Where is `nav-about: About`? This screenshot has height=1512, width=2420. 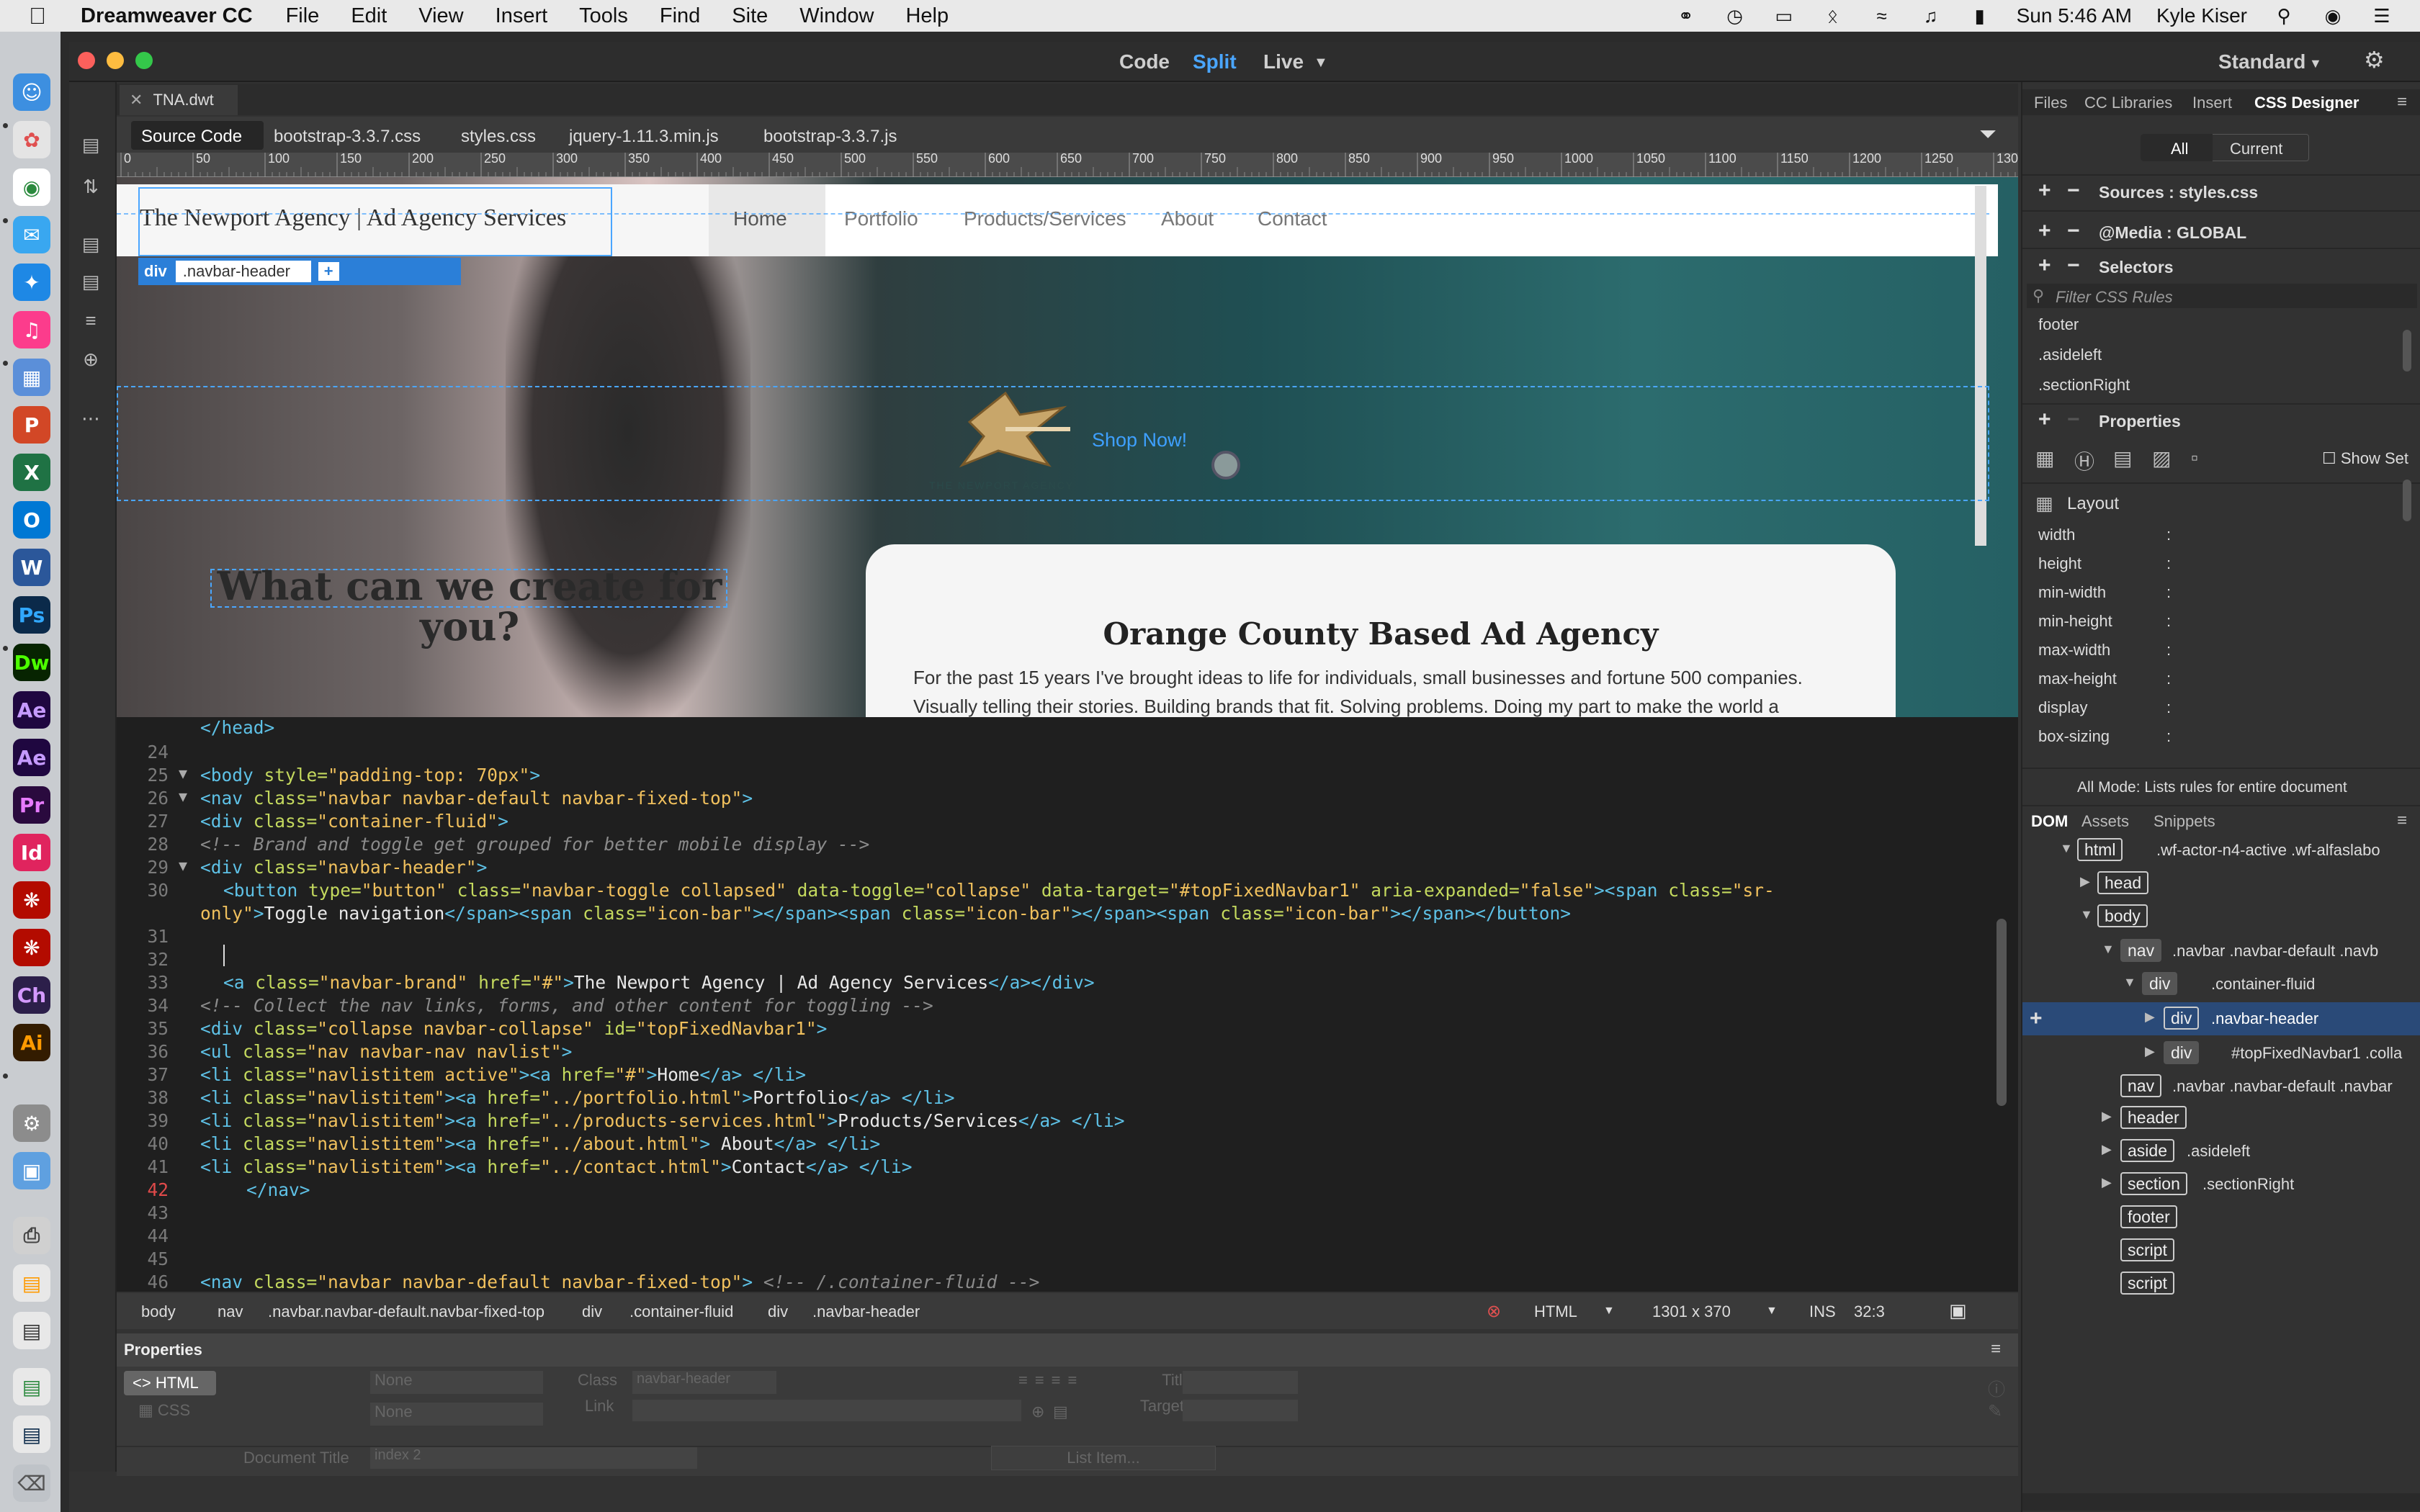 nav-about: About is located at coordinates (1187, 218).